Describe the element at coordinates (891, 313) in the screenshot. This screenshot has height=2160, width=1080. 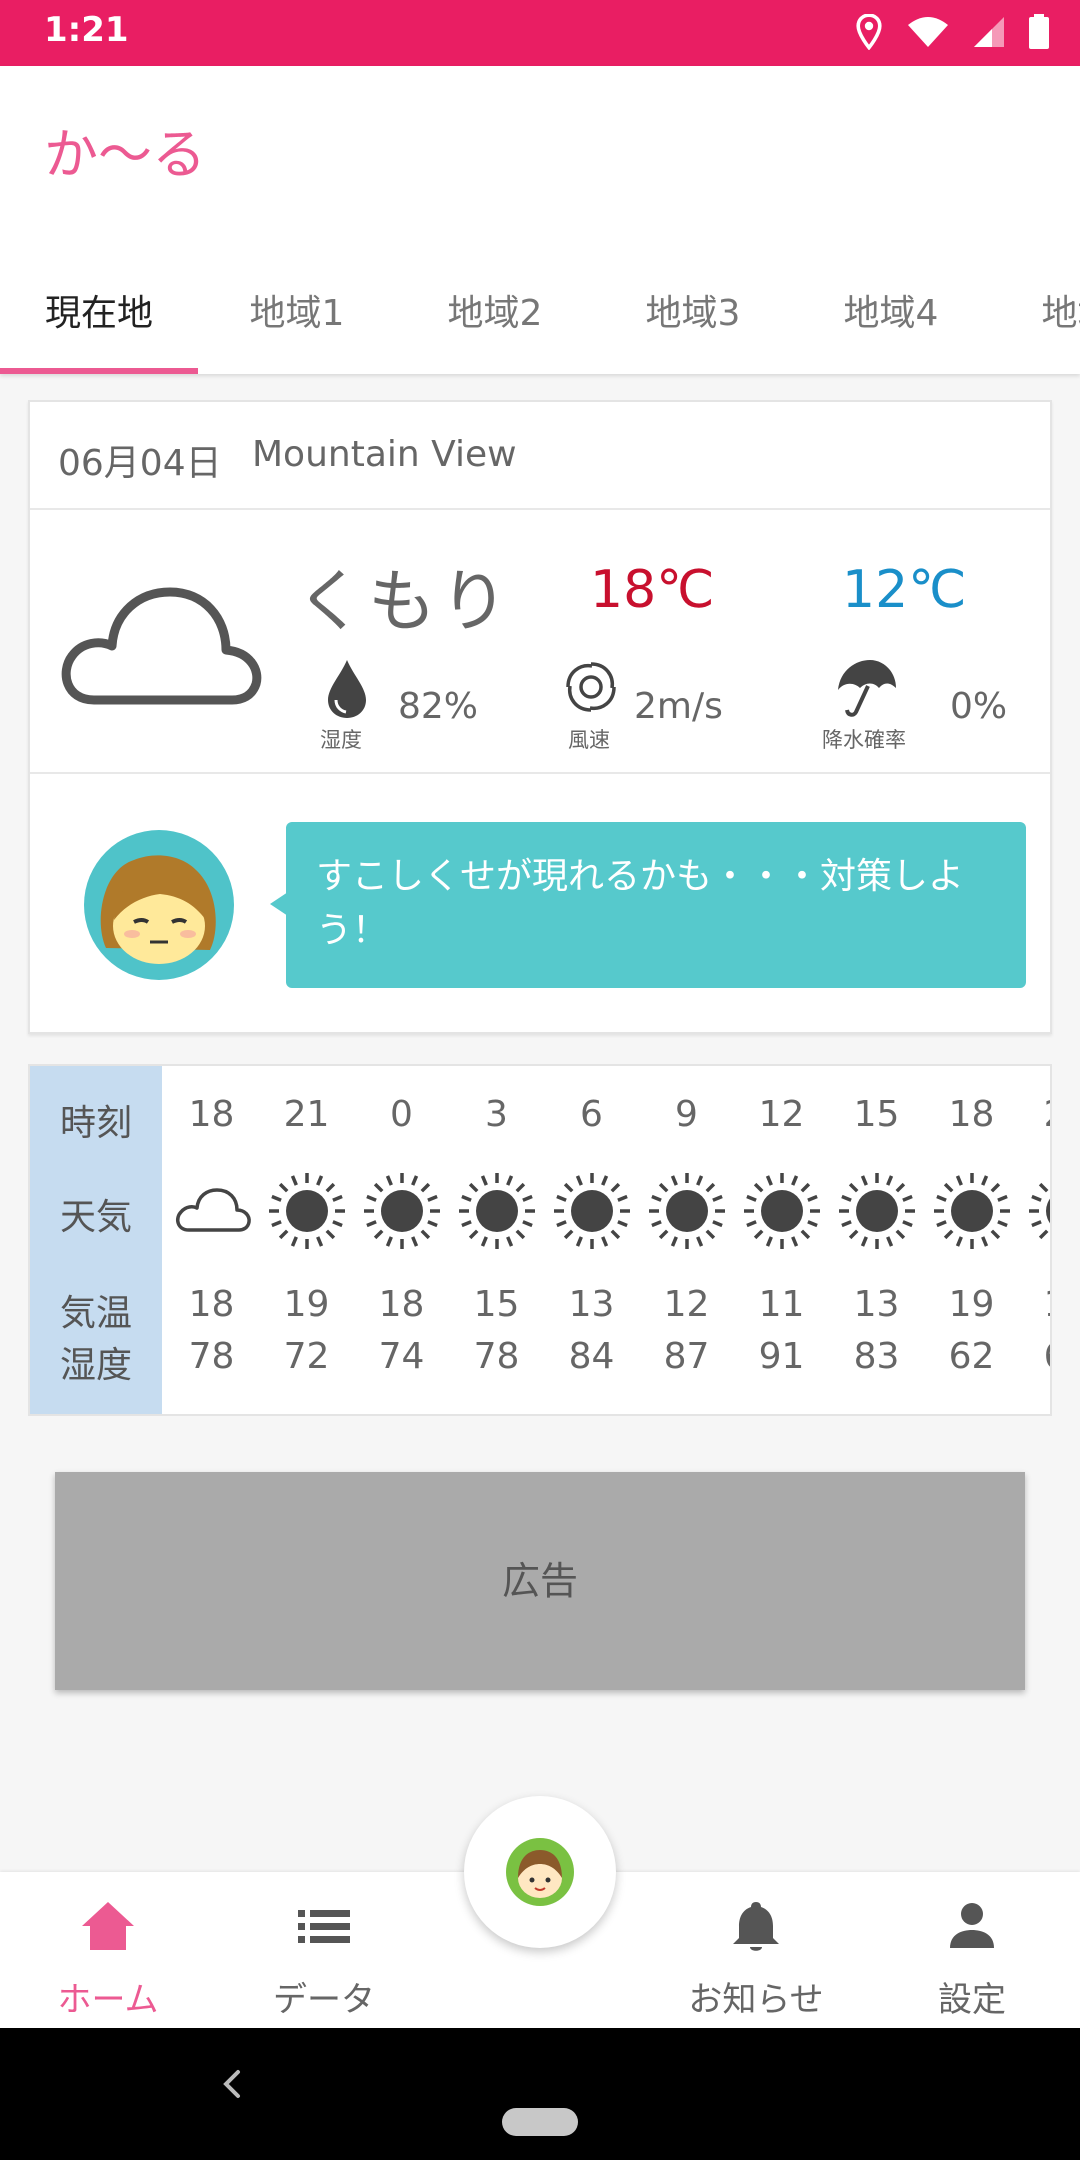
I see `tab-label: 地域4` at that location.